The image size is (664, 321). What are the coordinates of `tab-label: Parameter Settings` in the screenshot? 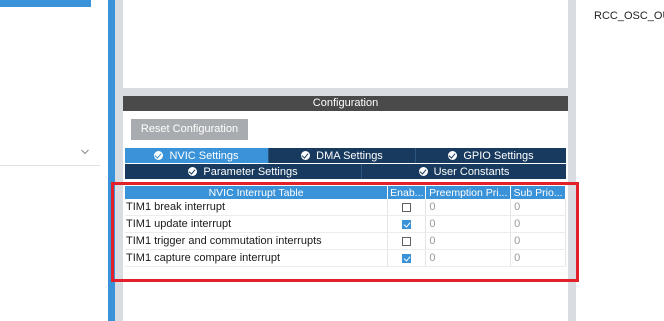 It's located at (250, 171).